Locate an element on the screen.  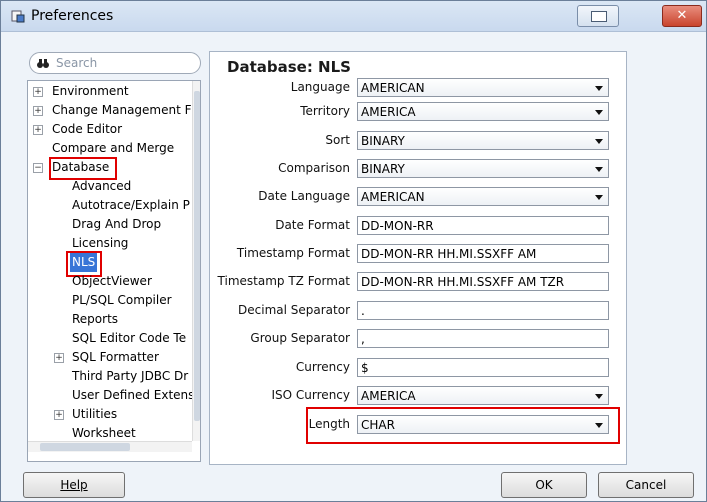
tree-item-compare-merge: Compare and Merge is located at coordinates (113, 148).